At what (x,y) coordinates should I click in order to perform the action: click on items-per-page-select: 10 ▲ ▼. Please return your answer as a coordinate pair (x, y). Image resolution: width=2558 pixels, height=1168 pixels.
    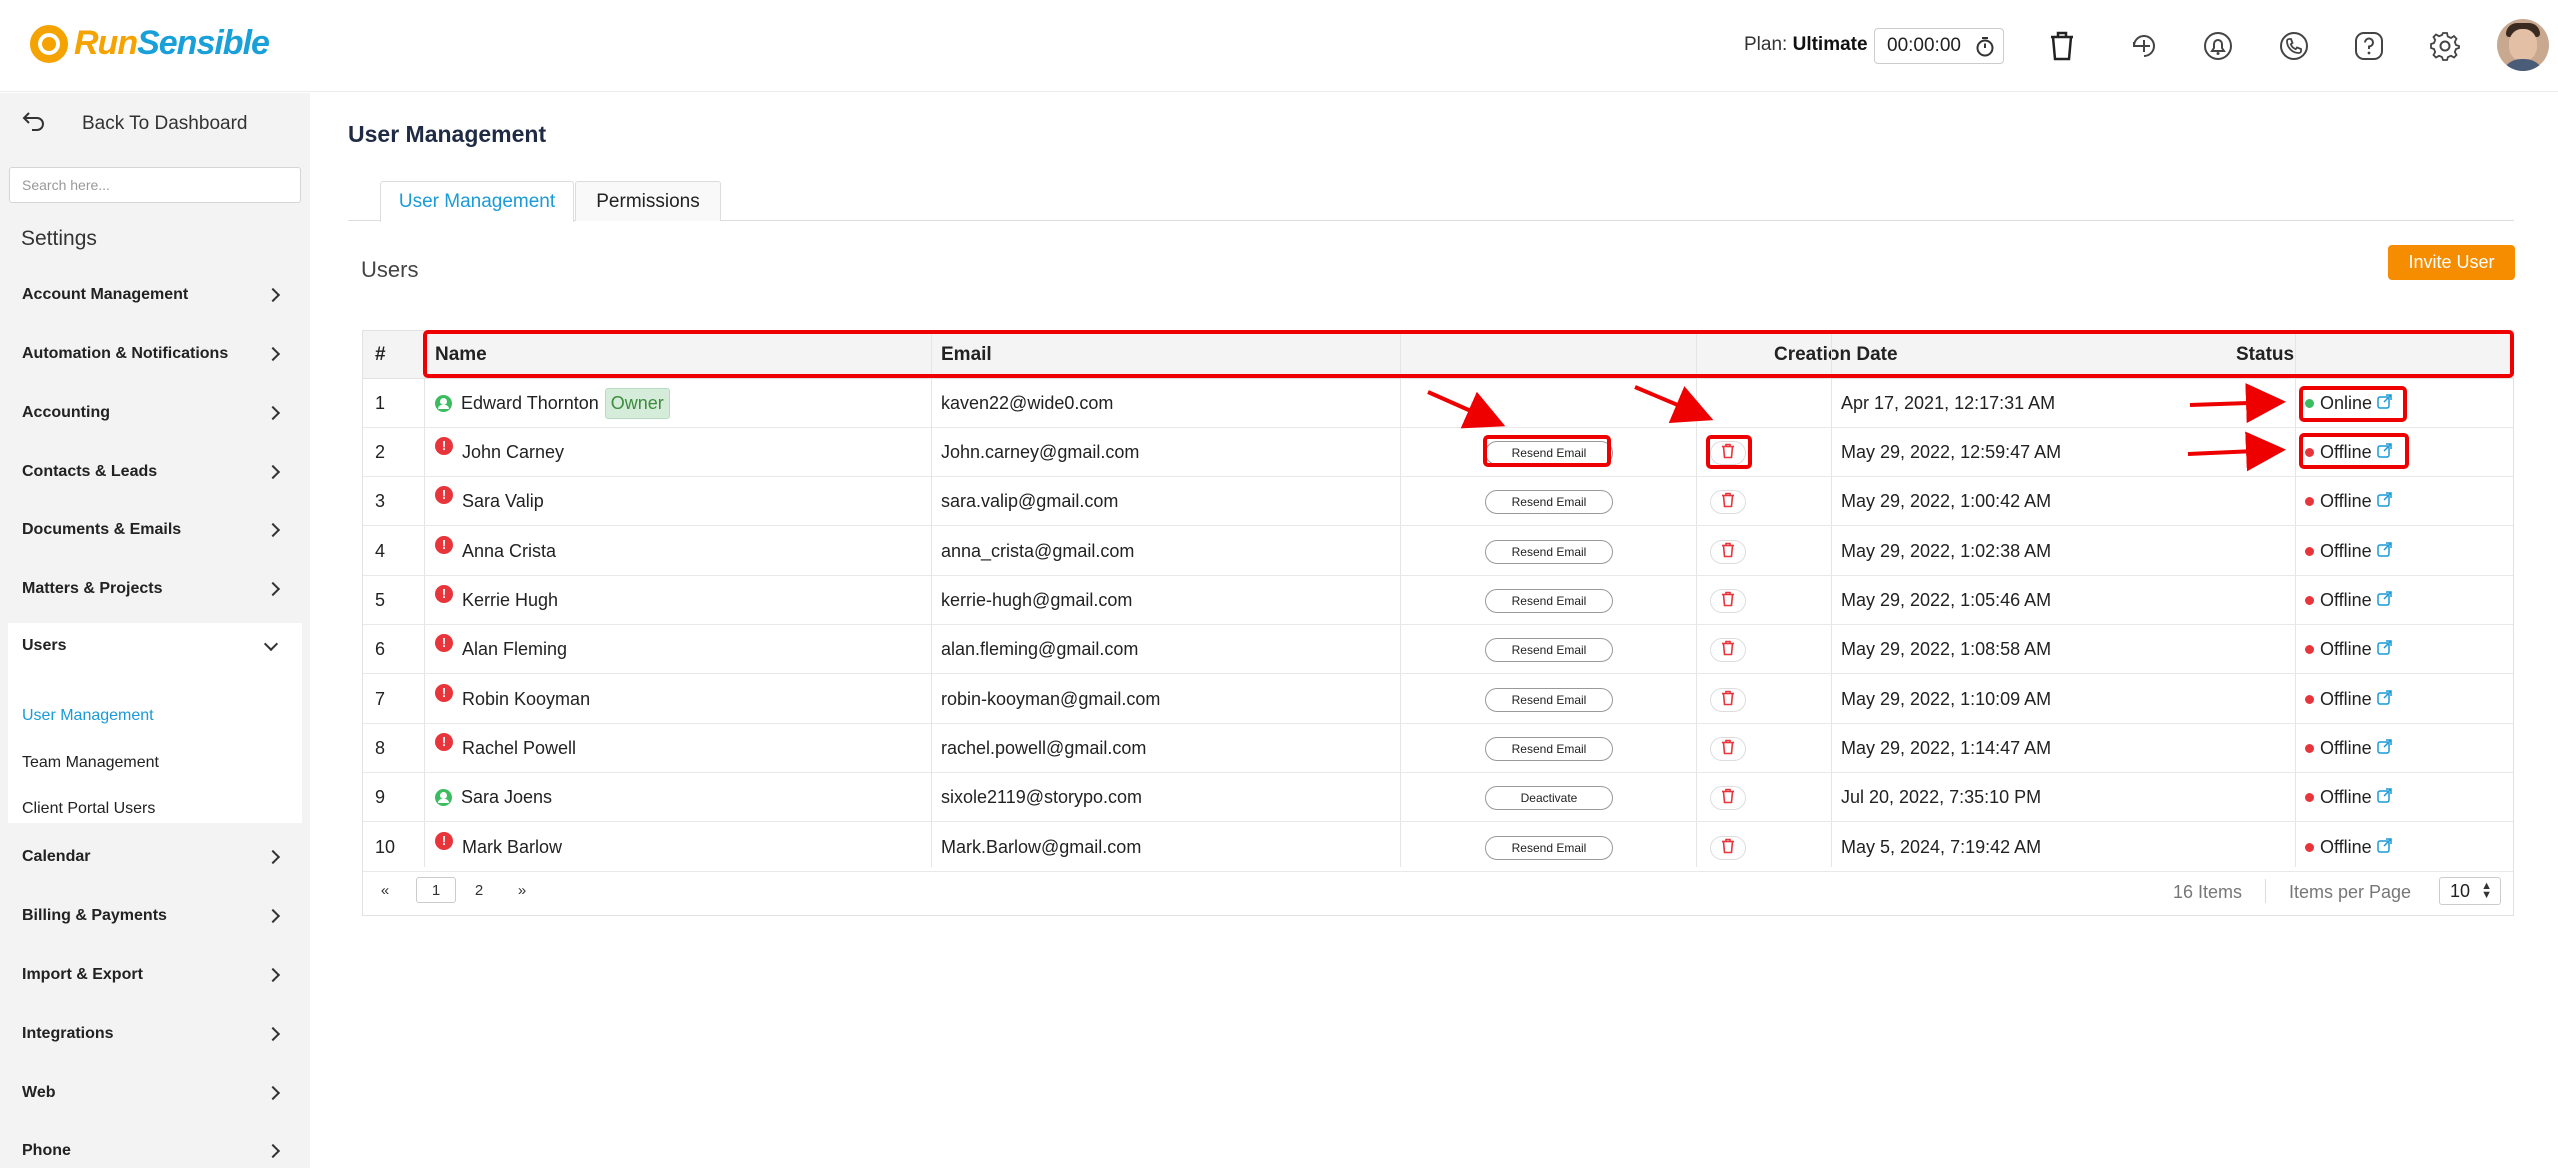
    Looking at the image, I should click on (2470, 891).